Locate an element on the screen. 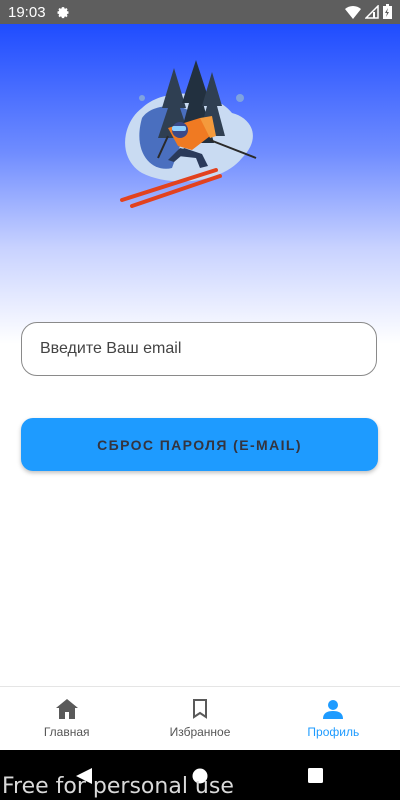 The image size is (400, 800). battery-icon is located at coordinates (387, 11).